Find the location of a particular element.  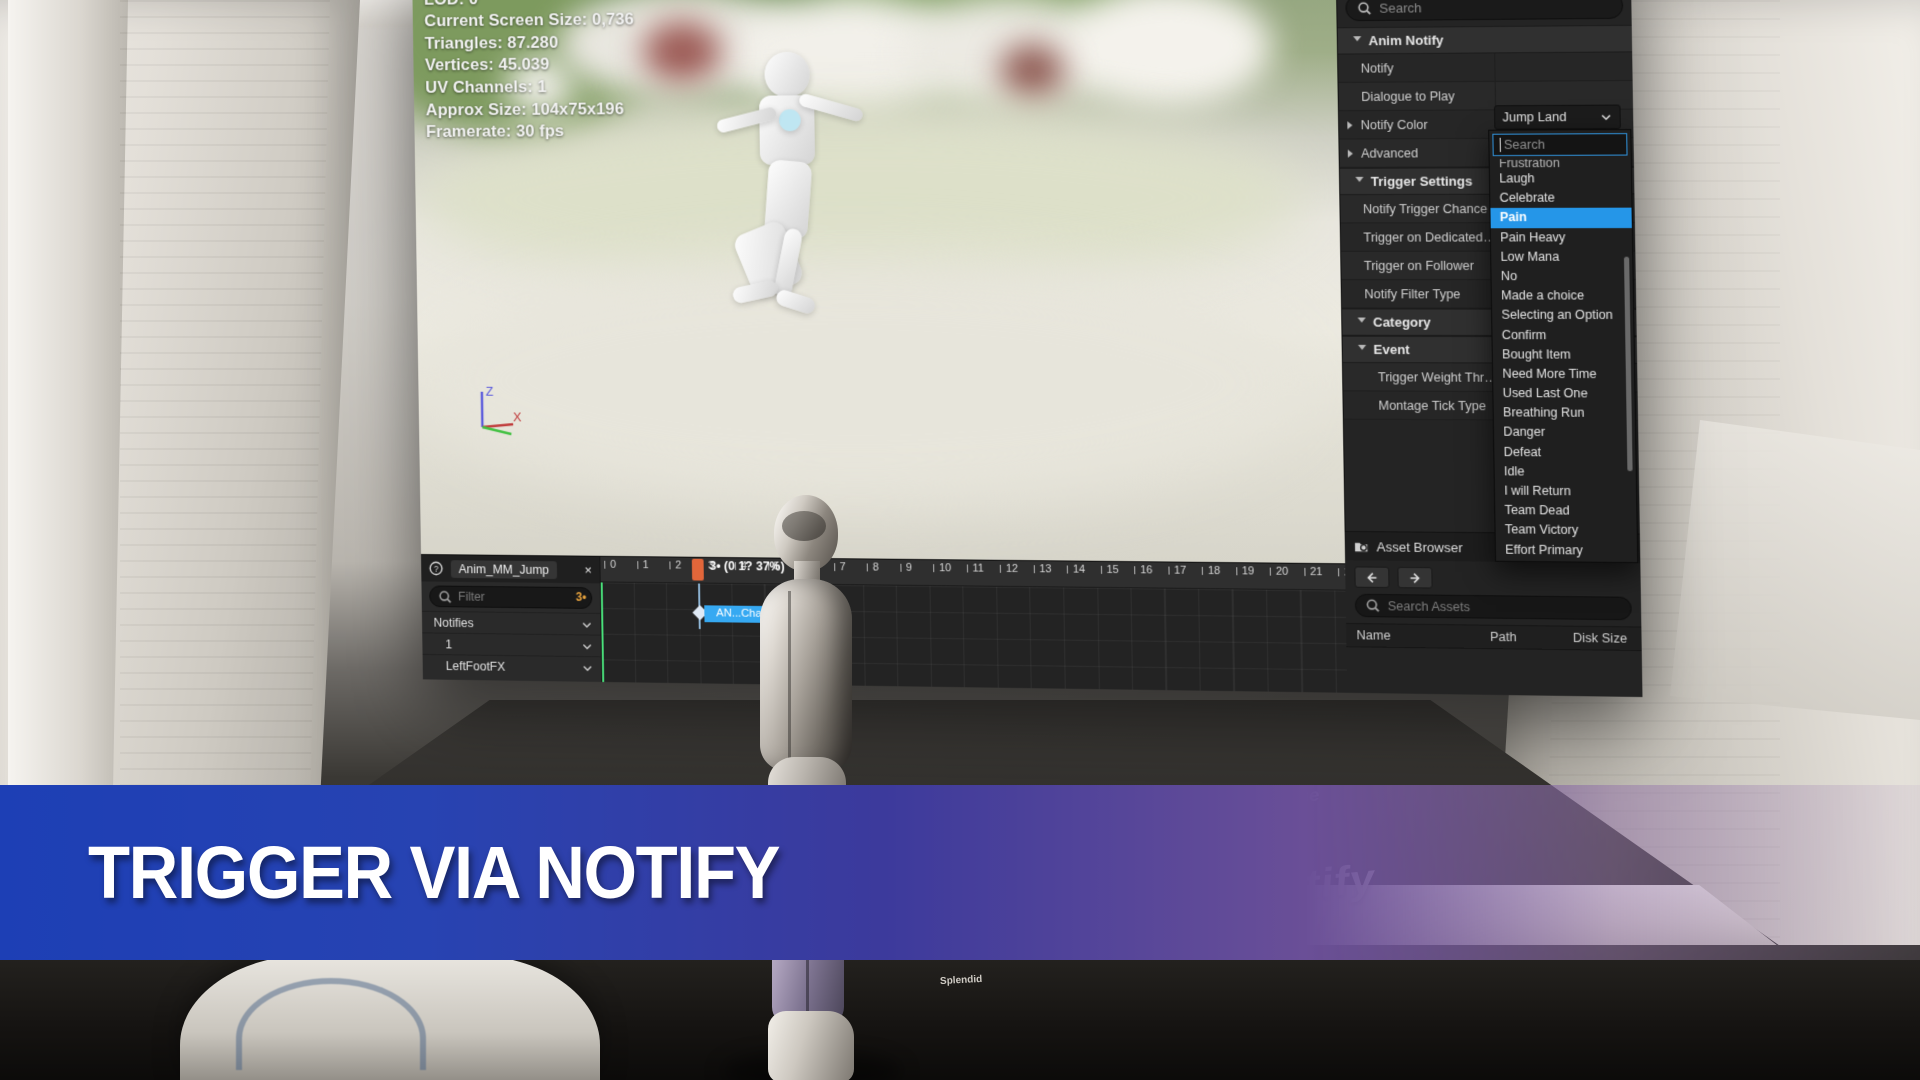

column-header-disk-size: Disk Size is located at coordinates (1601, 638).